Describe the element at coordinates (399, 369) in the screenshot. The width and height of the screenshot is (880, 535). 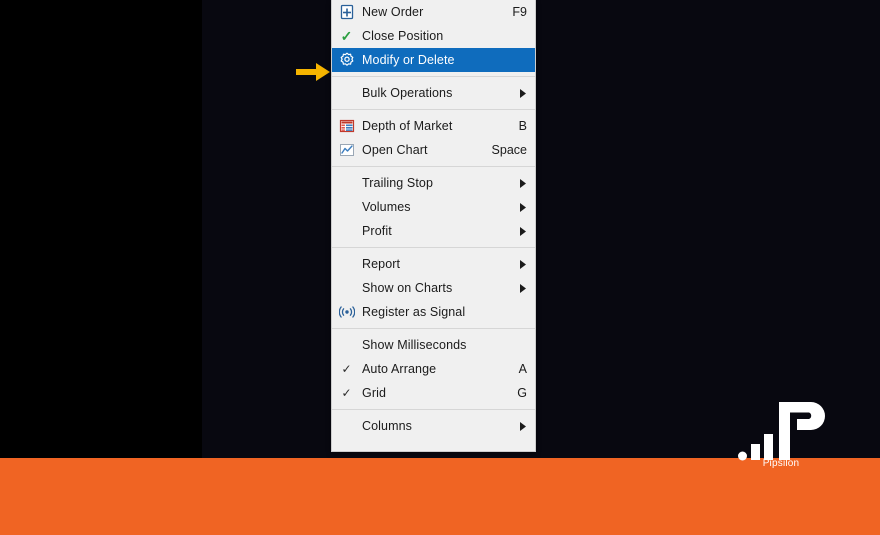
I see `menu-item-label: Auto Arrange` at that location.